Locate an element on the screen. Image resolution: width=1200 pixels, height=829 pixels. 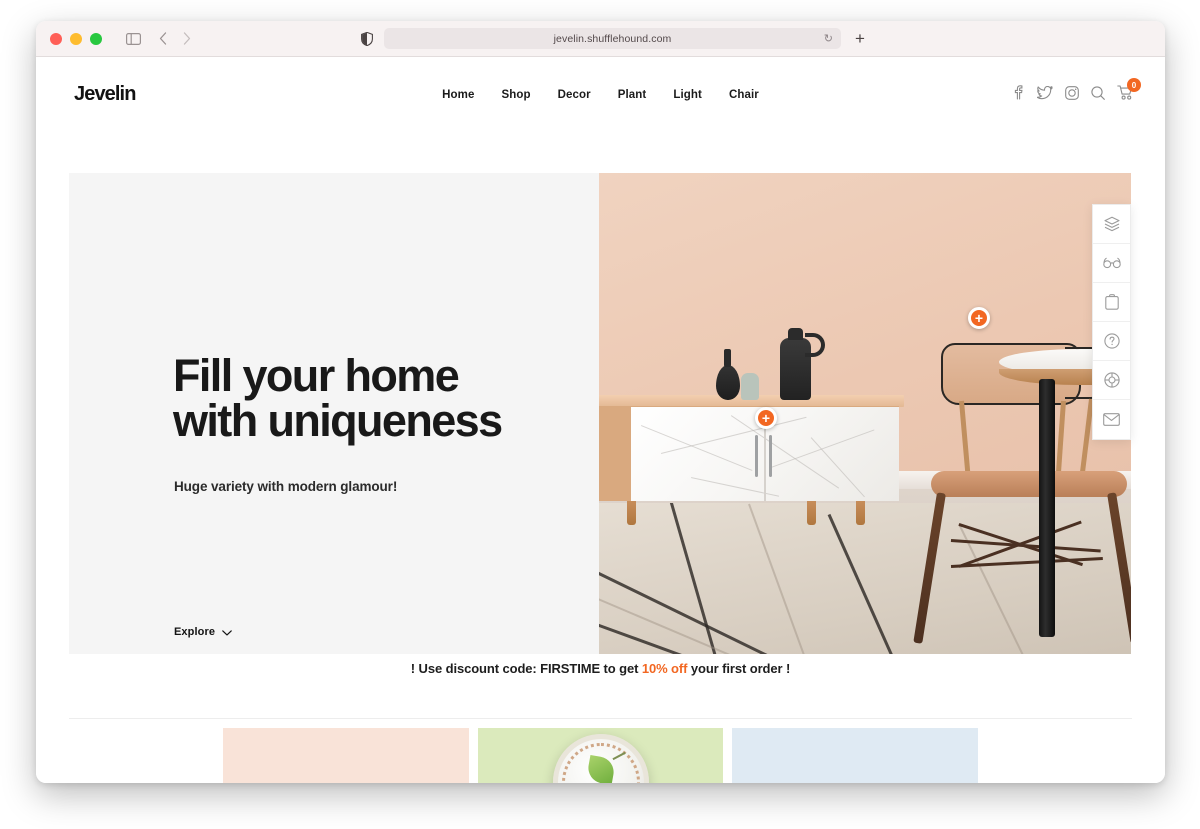
decorative-plate is located at coordinates (600, 758).